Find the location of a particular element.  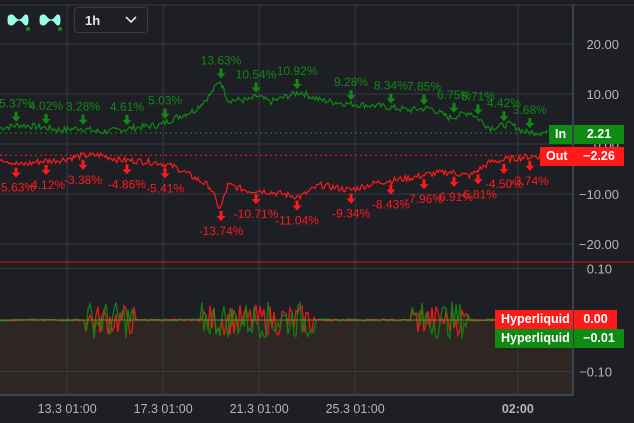

annotation-label: 4.61% is located at coordinates (127, 107).